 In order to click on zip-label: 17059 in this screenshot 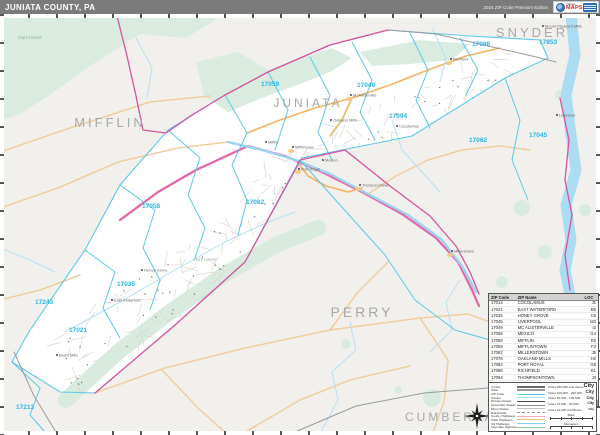, I will do `click(270, 84)`.